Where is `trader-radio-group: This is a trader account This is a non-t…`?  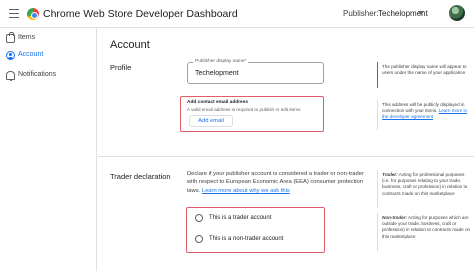
trader-radio-group: This is a trader account This is a non-t… is located at coordinates (255, 230).